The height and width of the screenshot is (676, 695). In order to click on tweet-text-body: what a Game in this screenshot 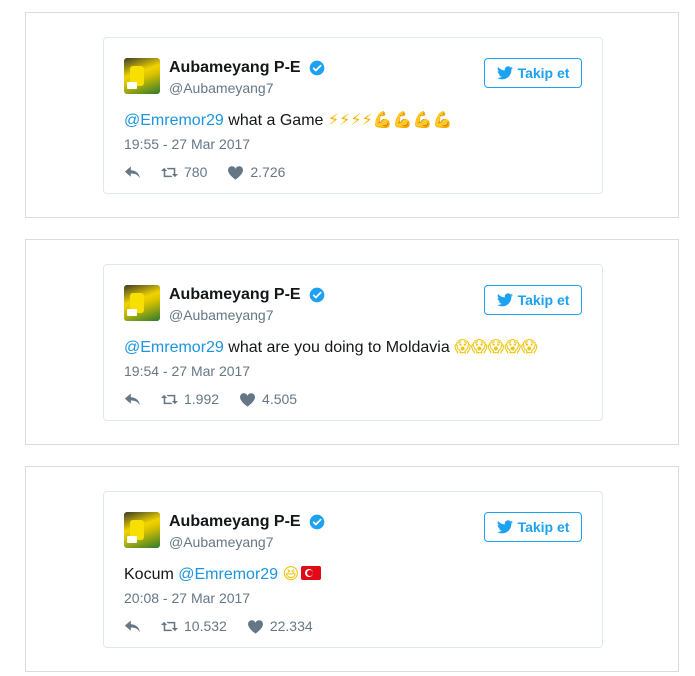, I will do `click(275, 120)`.